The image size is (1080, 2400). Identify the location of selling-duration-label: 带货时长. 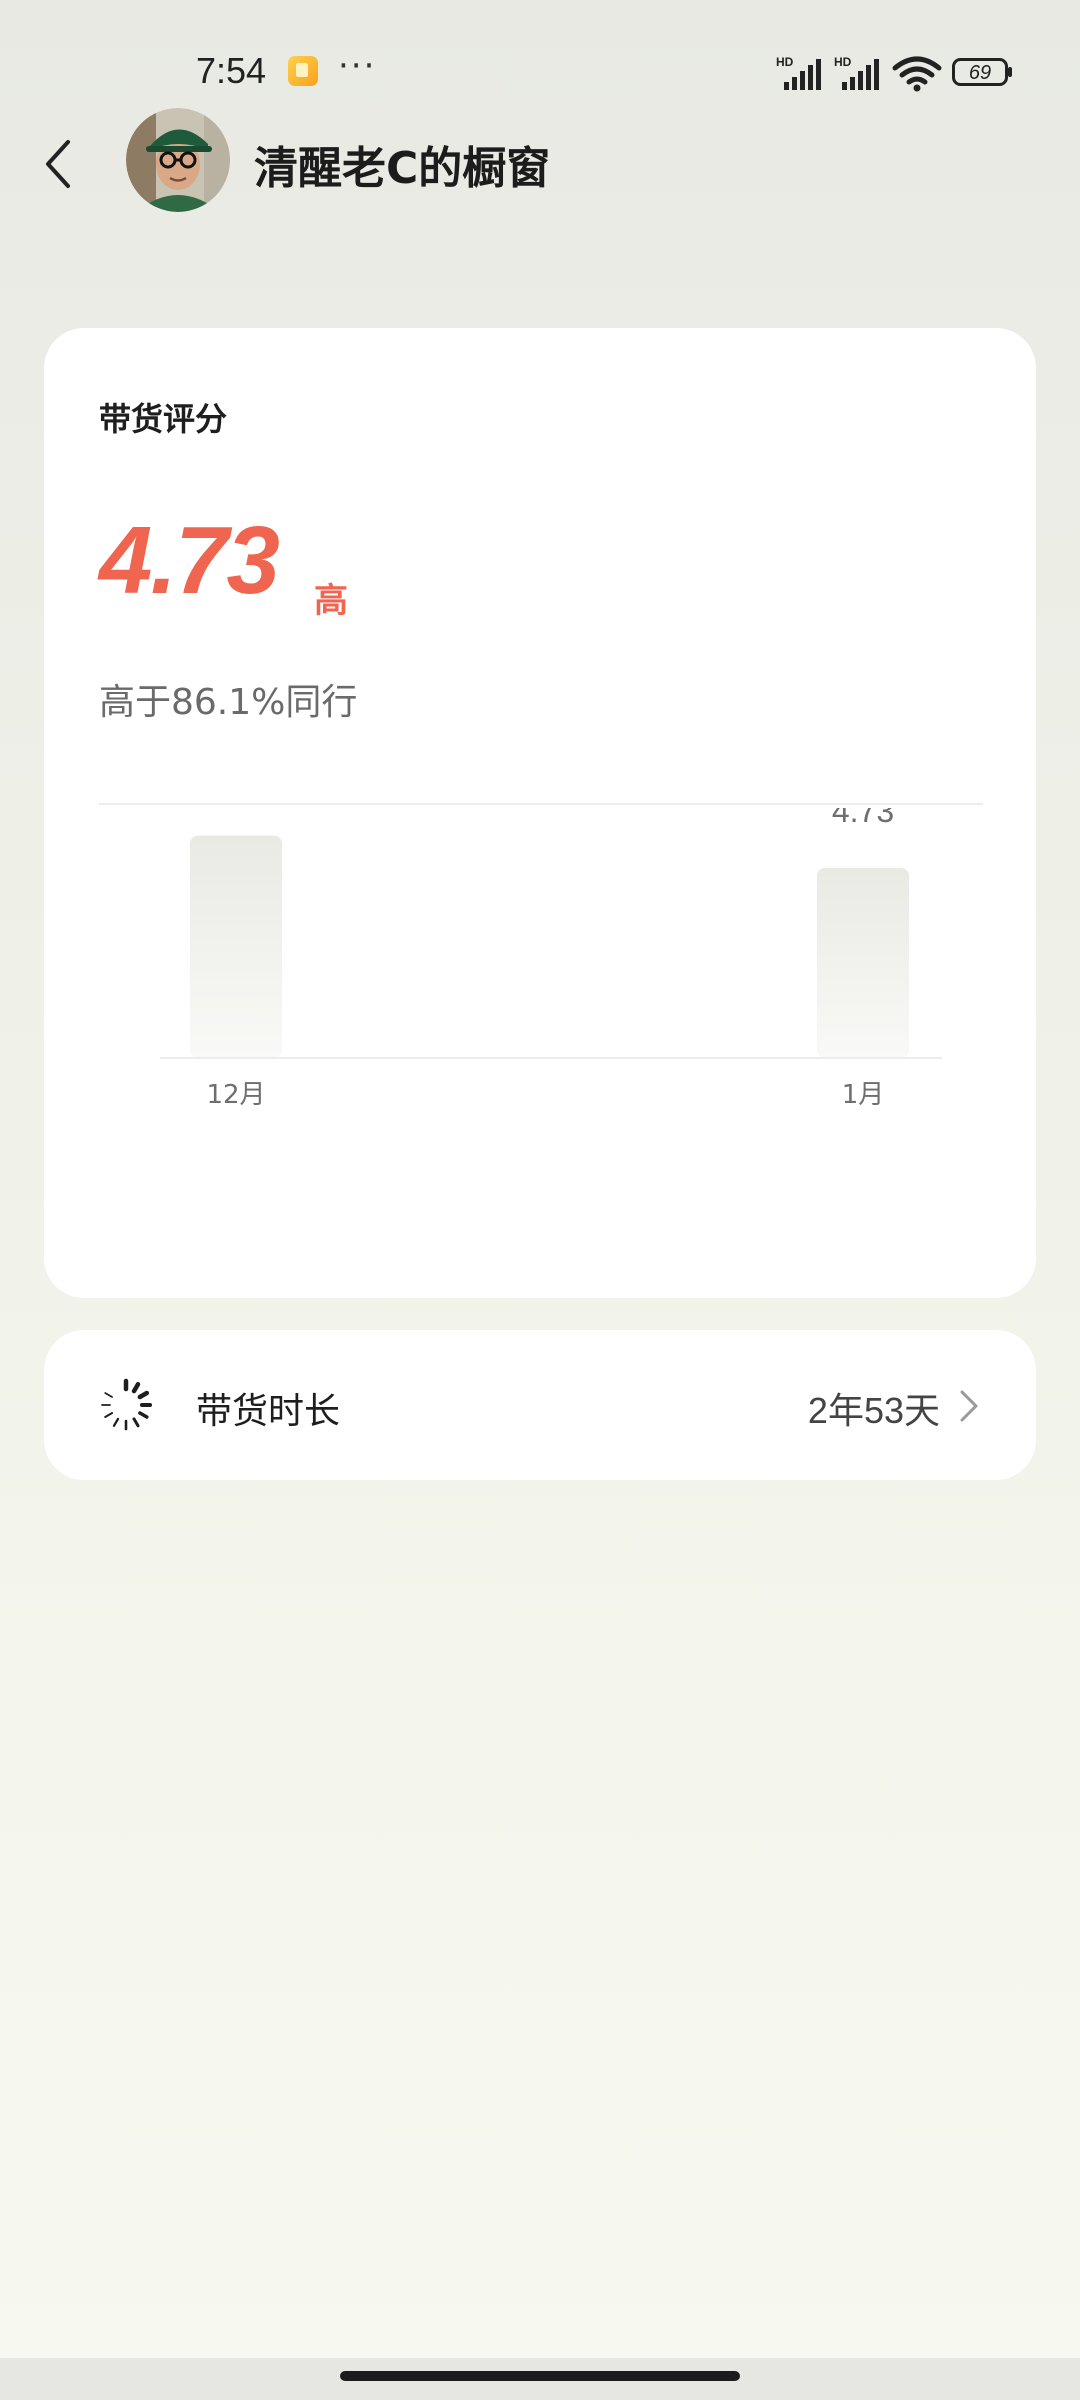
(268, 1411).